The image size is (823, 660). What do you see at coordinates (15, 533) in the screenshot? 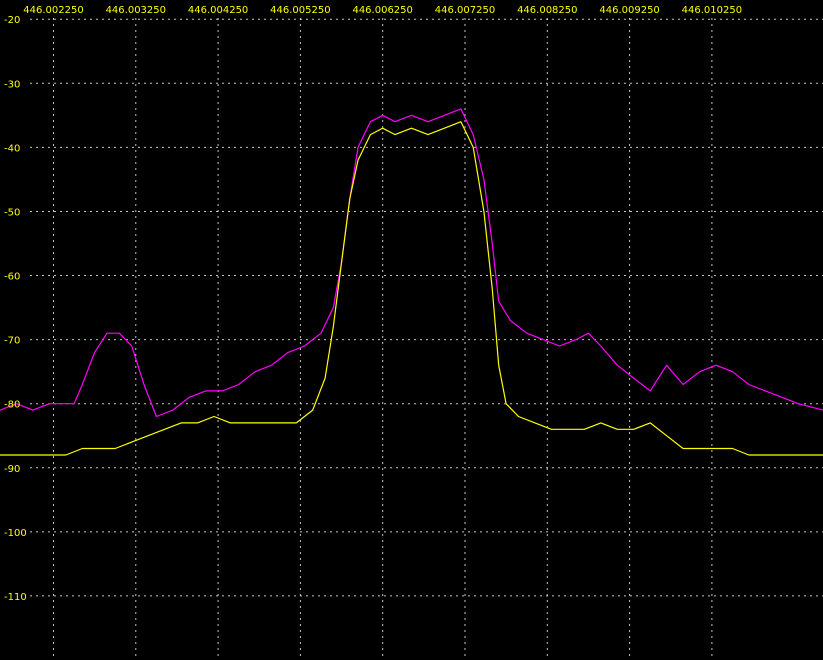
I see `y-tick-label: -100` at bounding box center [15, 533].